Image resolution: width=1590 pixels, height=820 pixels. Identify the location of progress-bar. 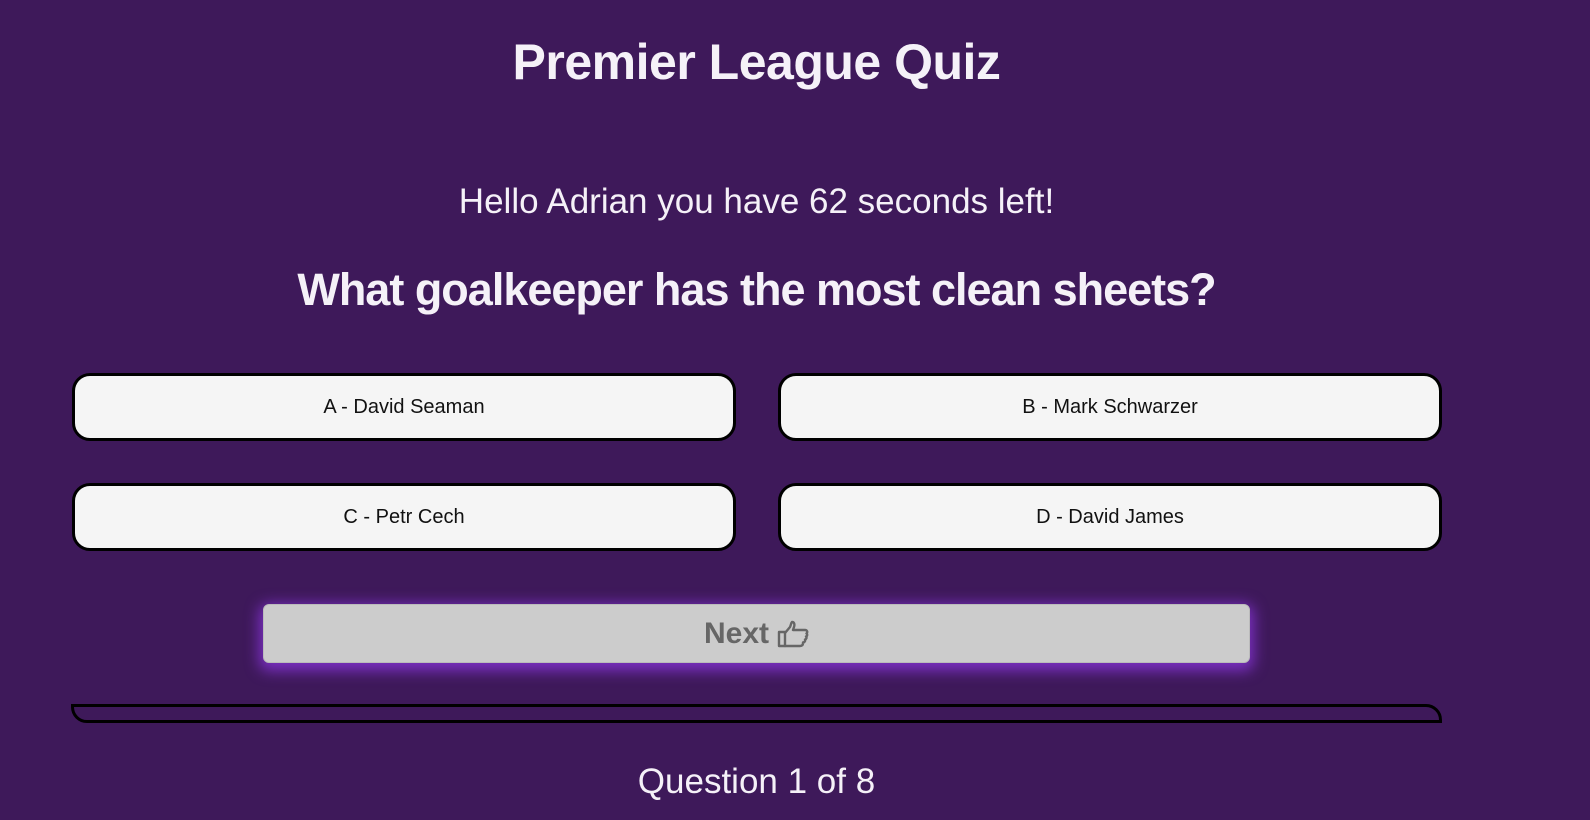
(756, 713).